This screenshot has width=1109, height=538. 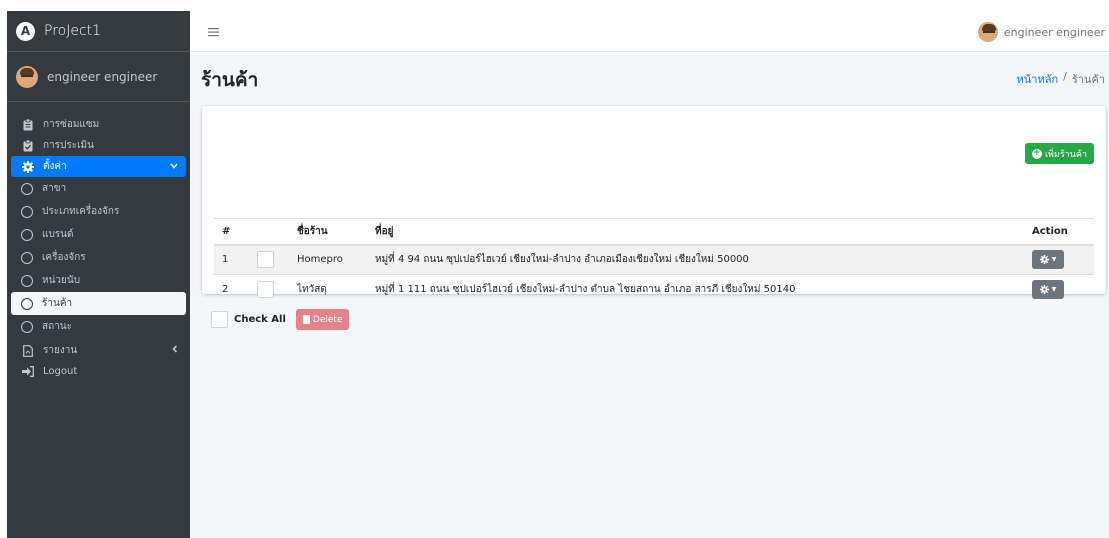 What do you see at coordinates (54, 188) in the screenshot?
I see `sidebar-subitem-label: สาขา` at bounding box center [54, 188].